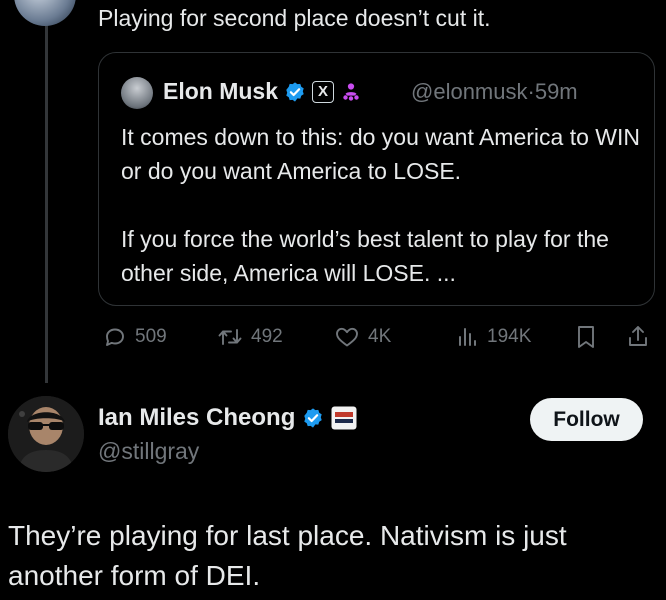 This screenshot has width=666, height=600. I want to click on reply-author-photo, so click(46, 434).